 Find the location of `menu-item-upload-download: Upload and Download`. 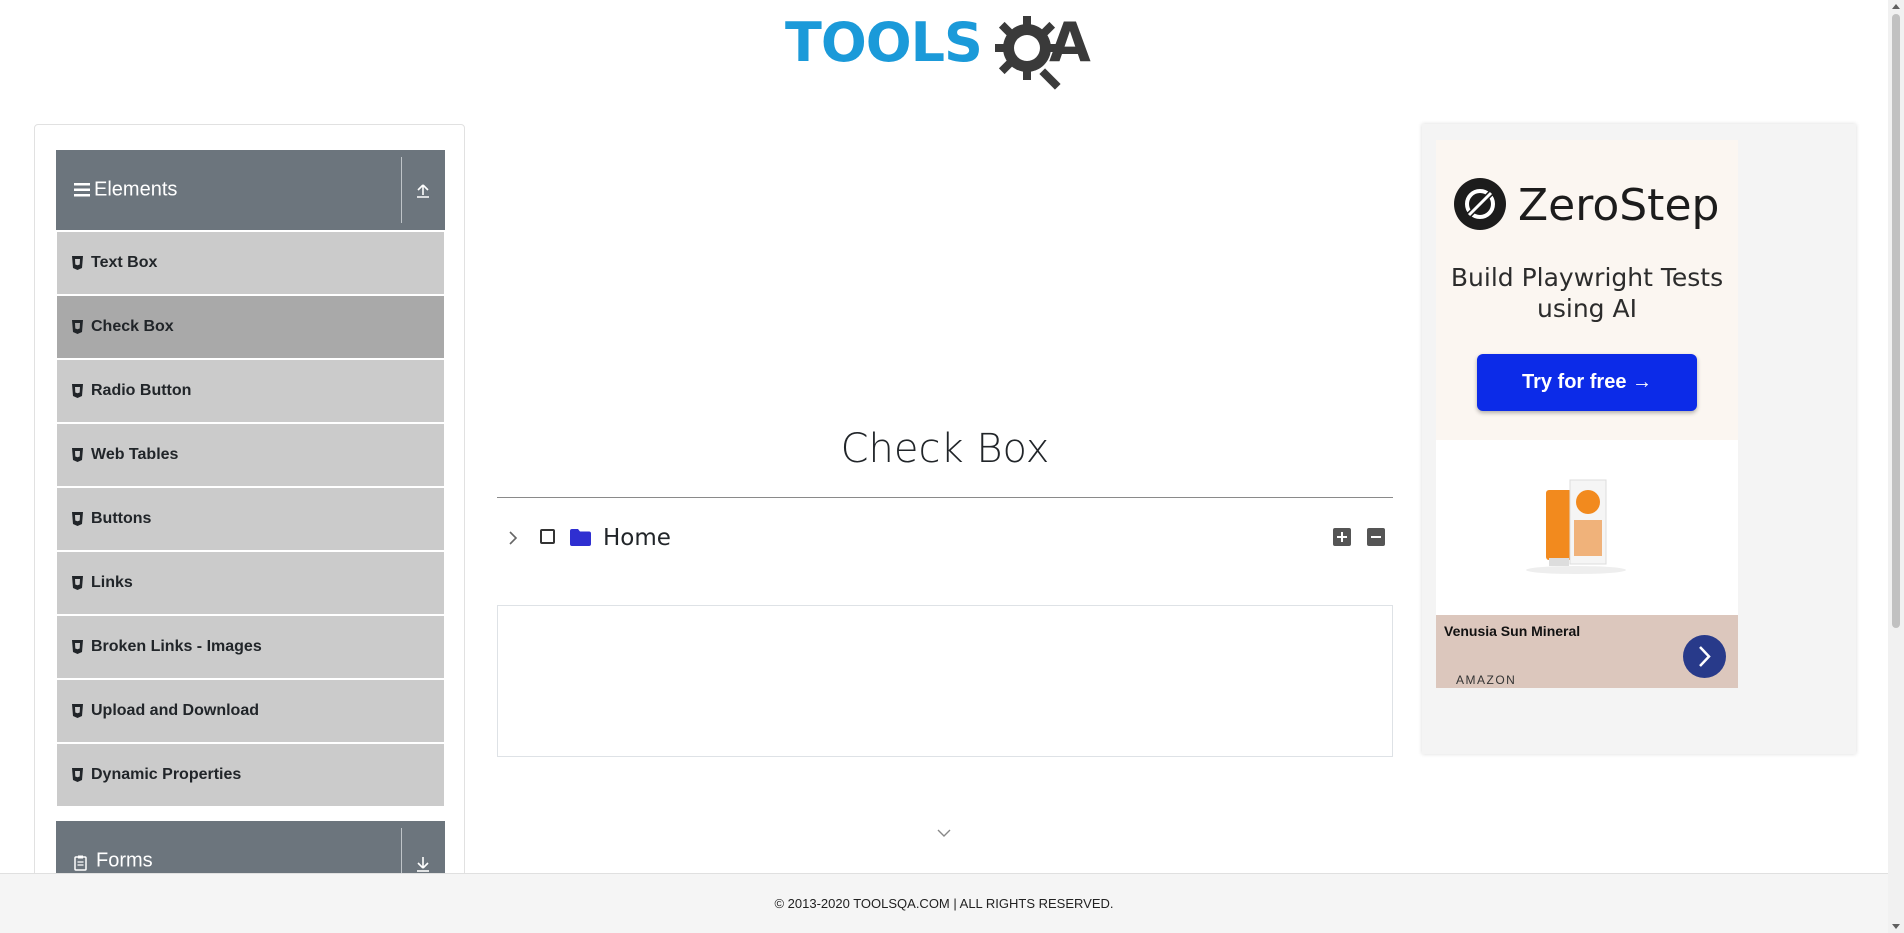

menu-item-upload-download: Upload and Download is located at coordinates (250, 711).